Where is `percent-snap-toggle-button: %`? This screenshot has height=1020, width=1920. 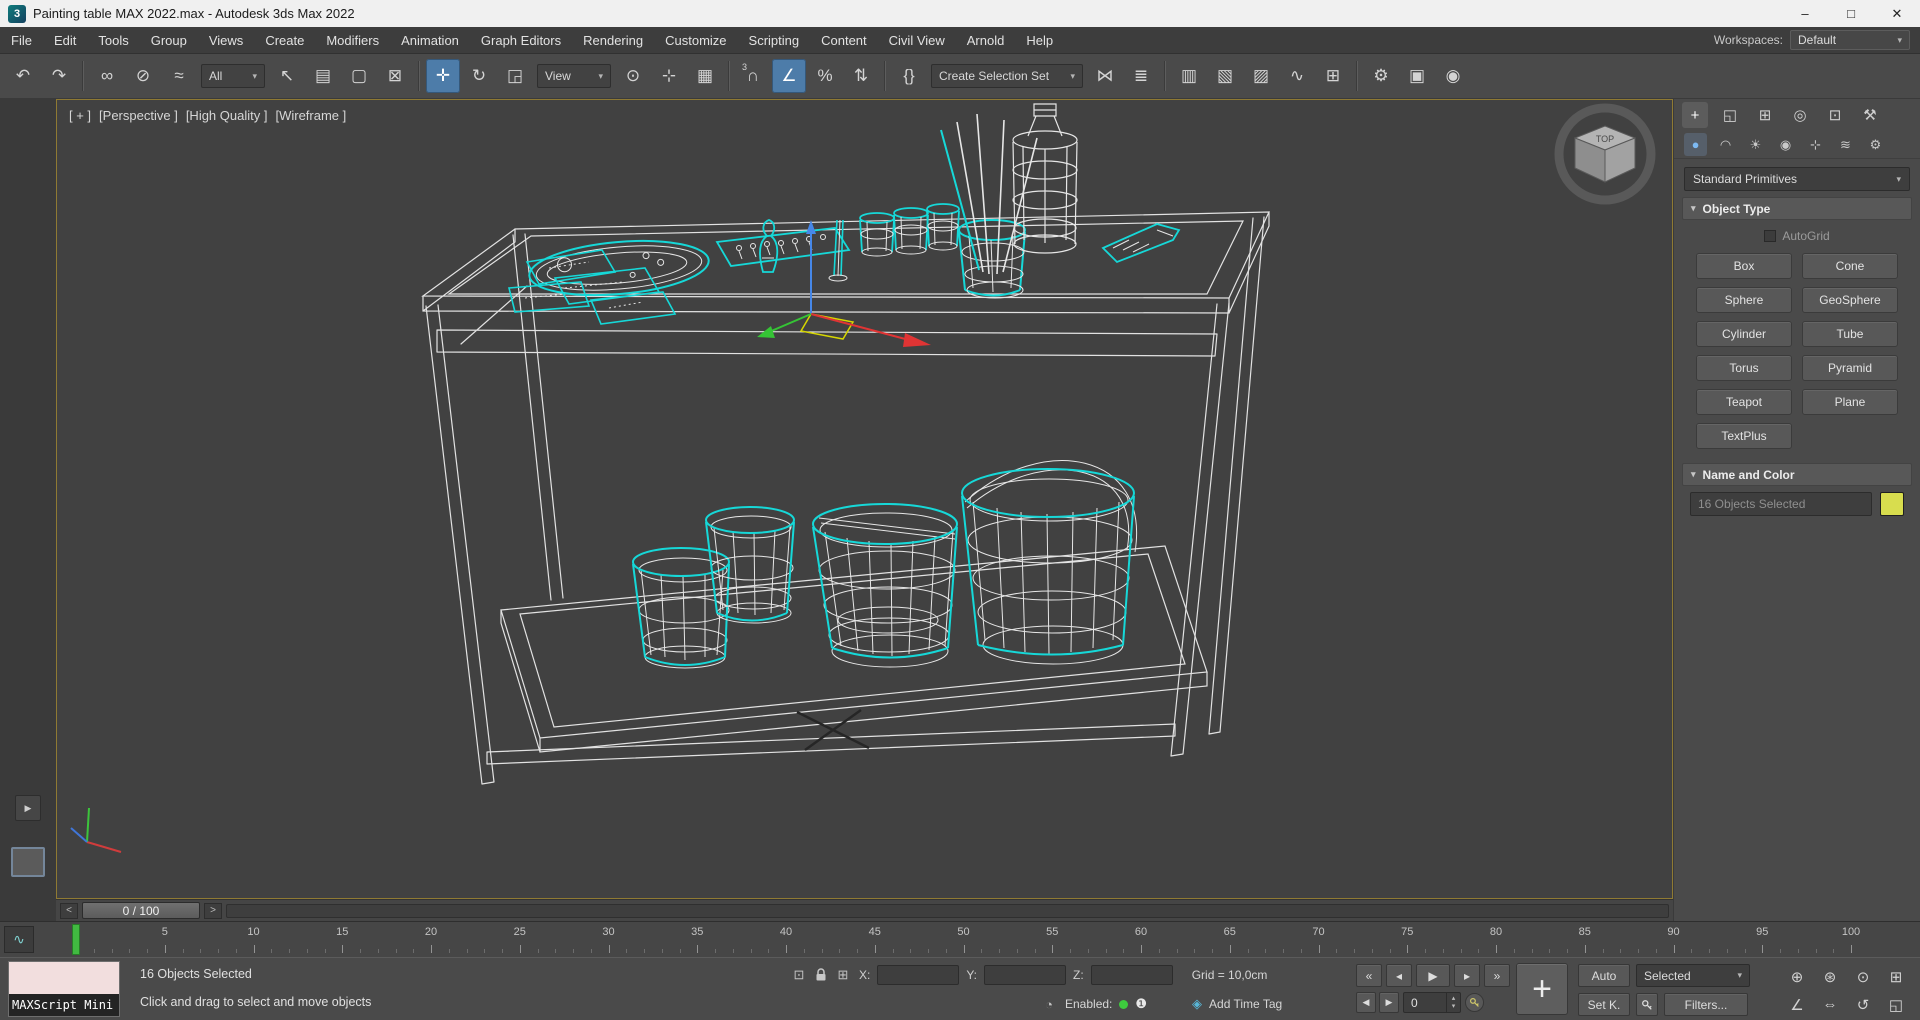 percent-snap-toggle-button: % is located at coordinates (825, 76).